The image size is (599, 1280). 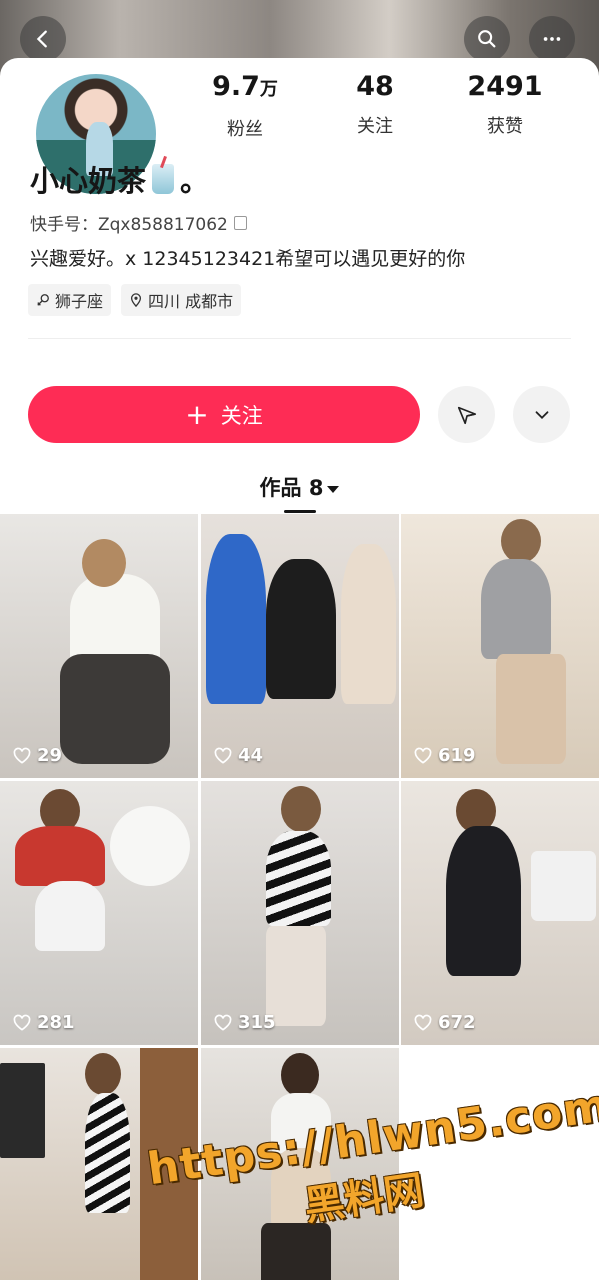 What do you see at coordinates (197, 414) in the screenshot?
I see `plus-icon: +` at bounding box center [197, 414].